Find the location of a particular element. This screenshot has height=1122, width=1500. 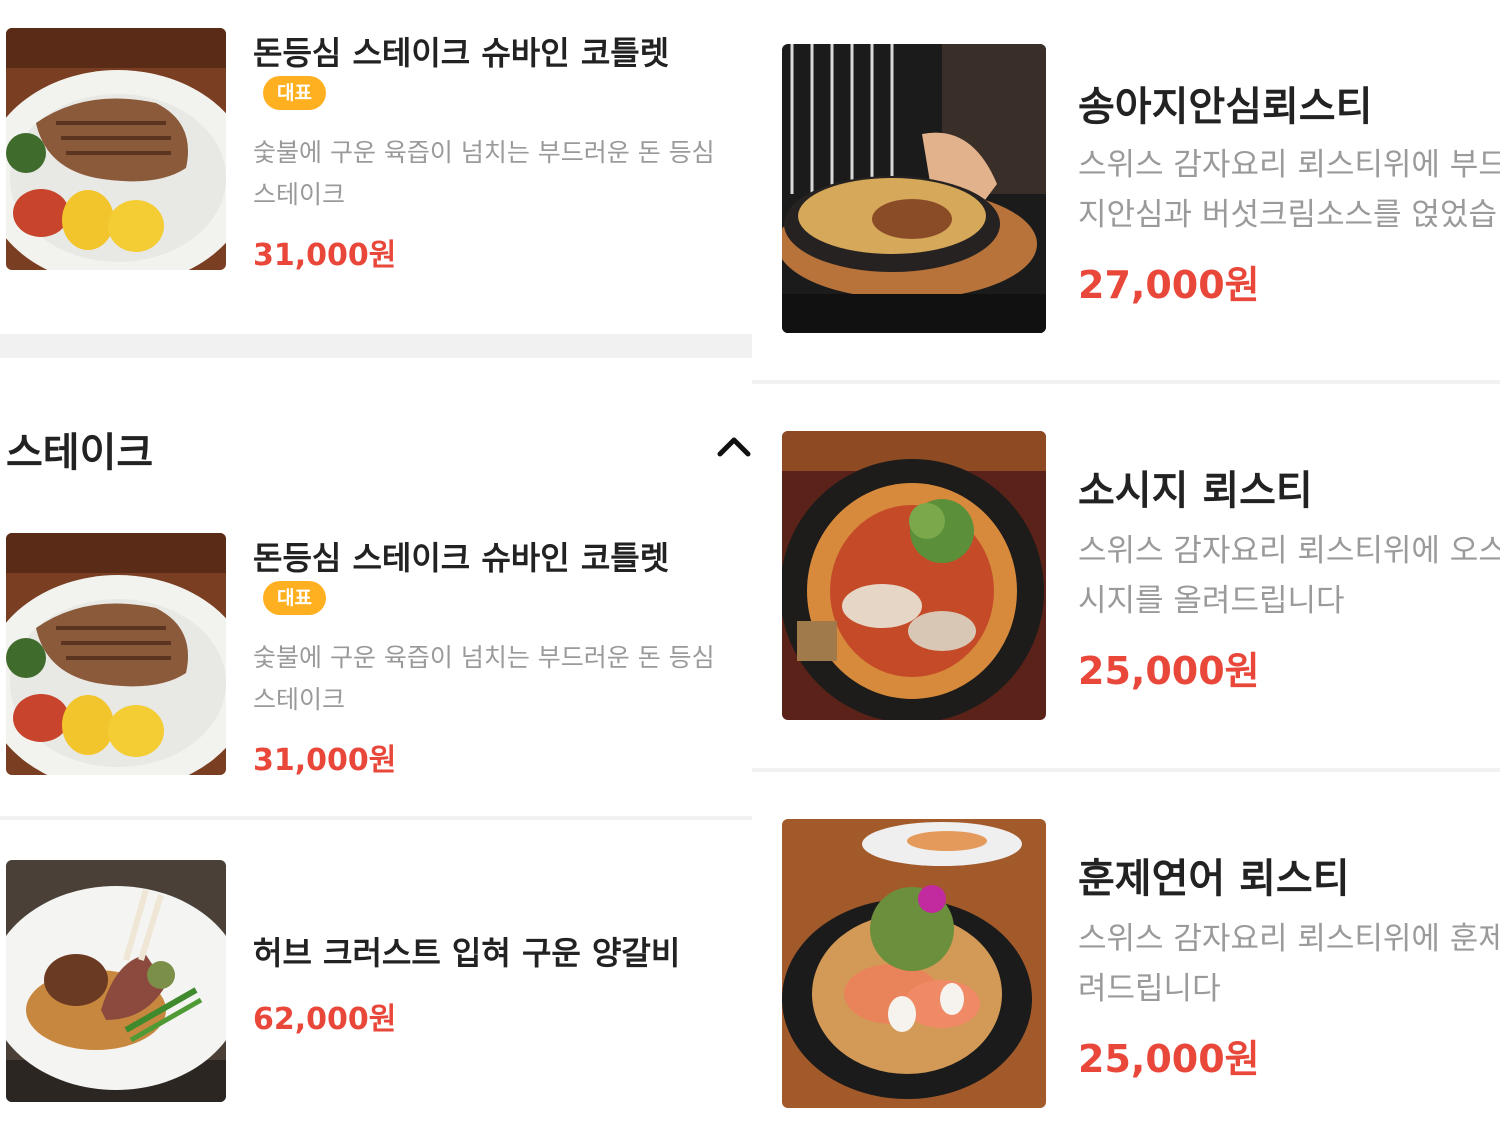

menu-item-price: 27,000원 is located at coordinates (1169, 285).